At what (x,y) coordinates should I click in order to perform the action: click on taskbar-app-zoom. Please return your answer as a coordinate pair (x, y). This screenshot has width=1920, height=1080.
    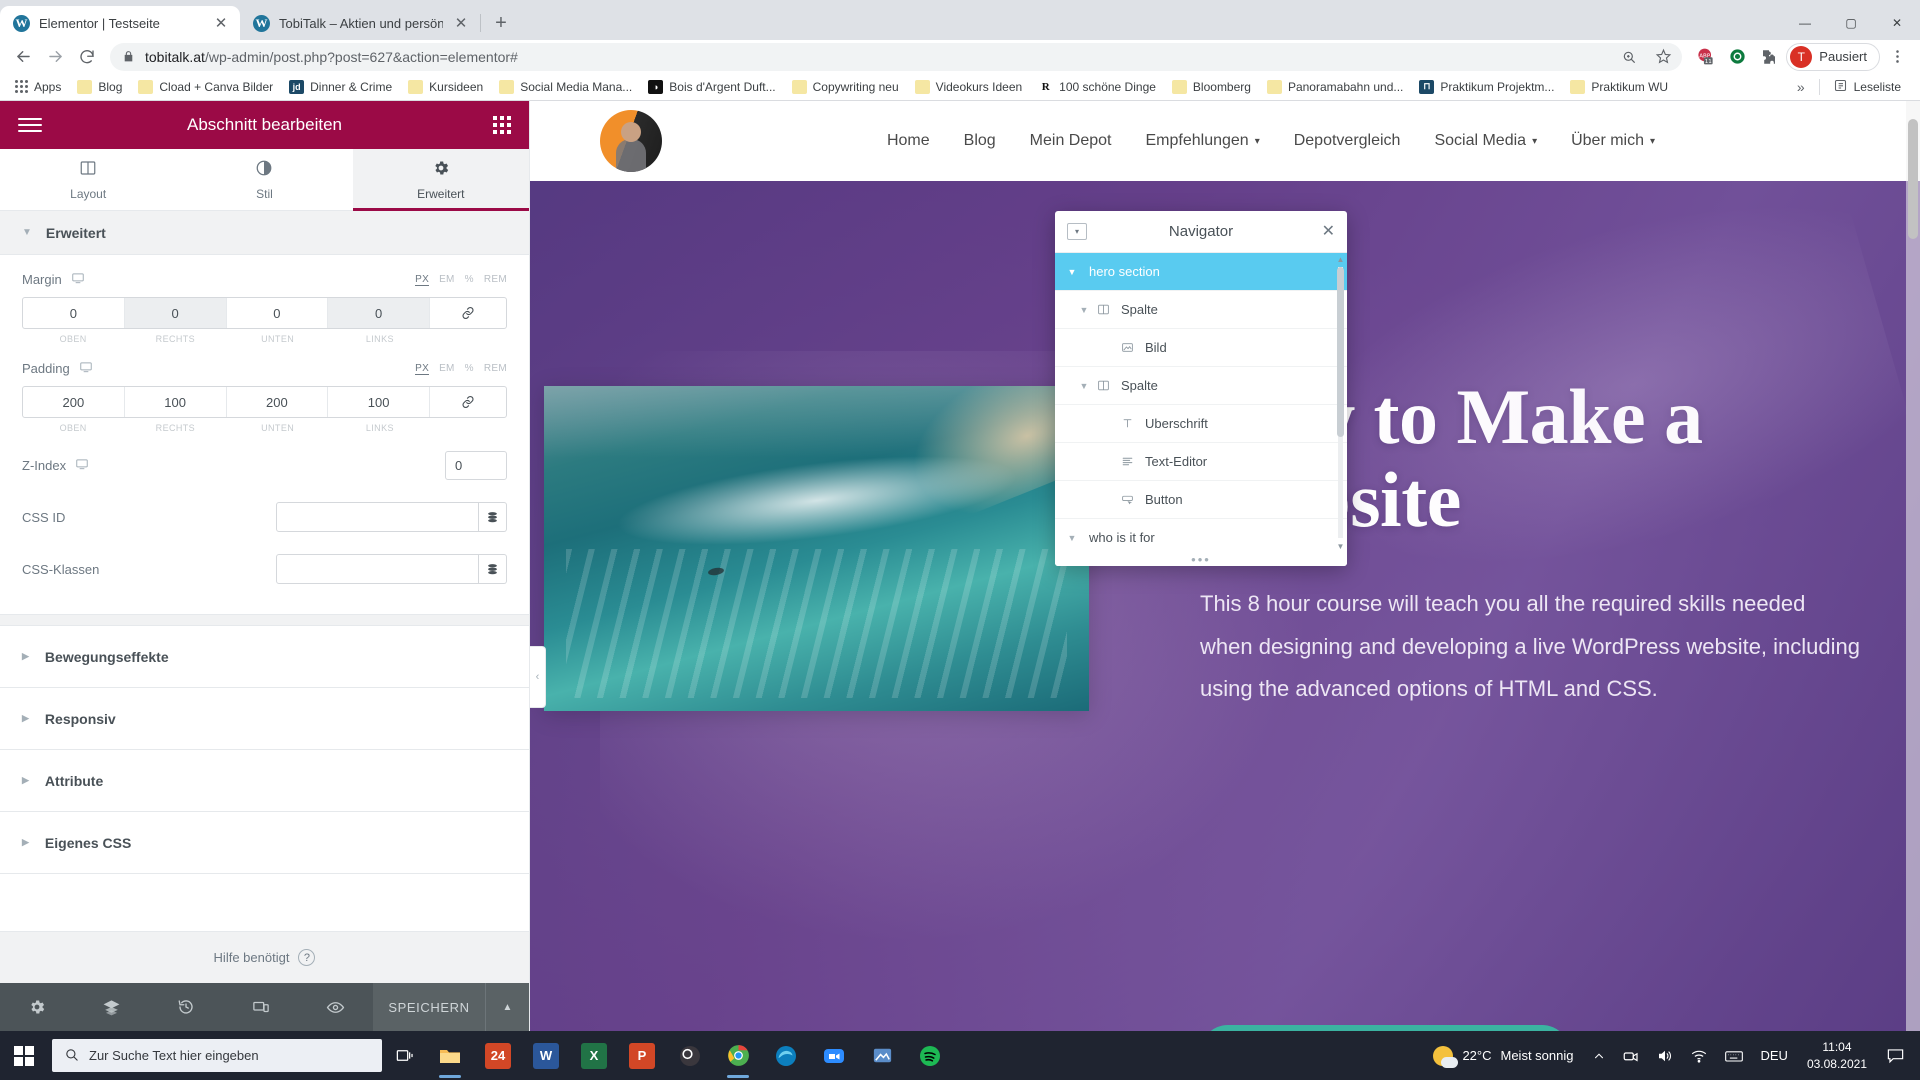
    Looking at the image, I should click on (834, 1055).